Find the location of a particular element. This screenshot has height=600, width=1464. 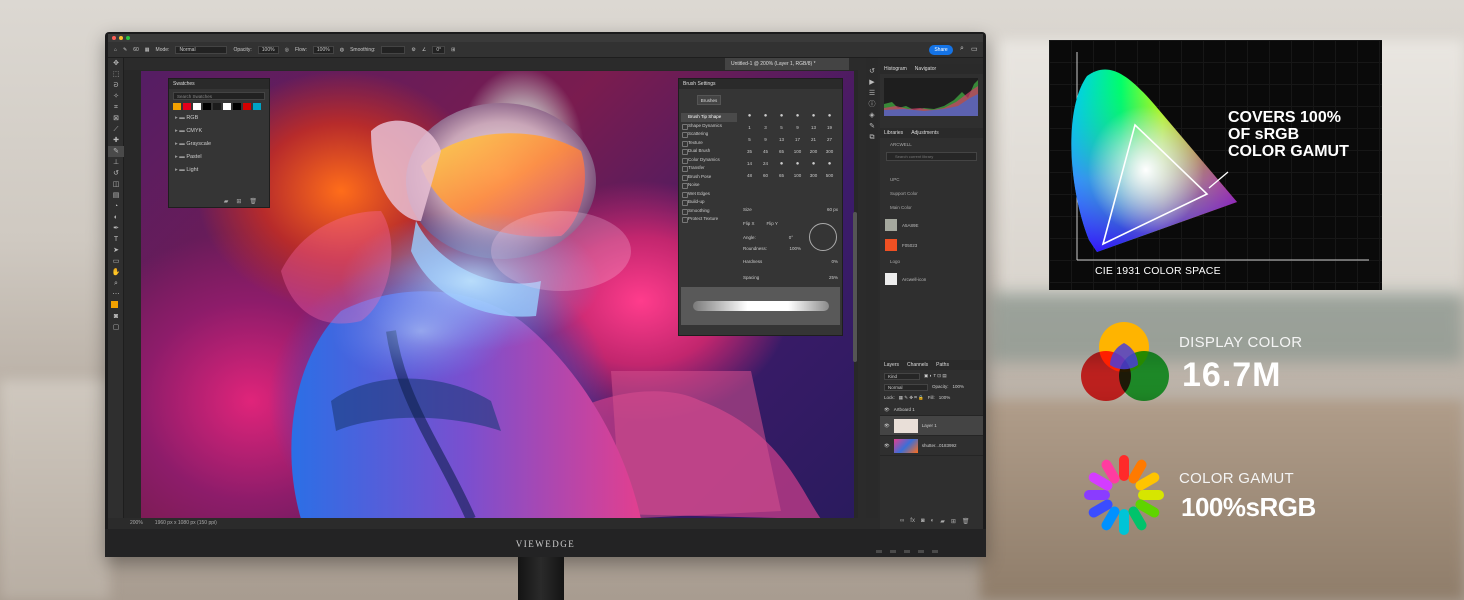

brush-option-item: Scattering is located at coordinates (709, 134).